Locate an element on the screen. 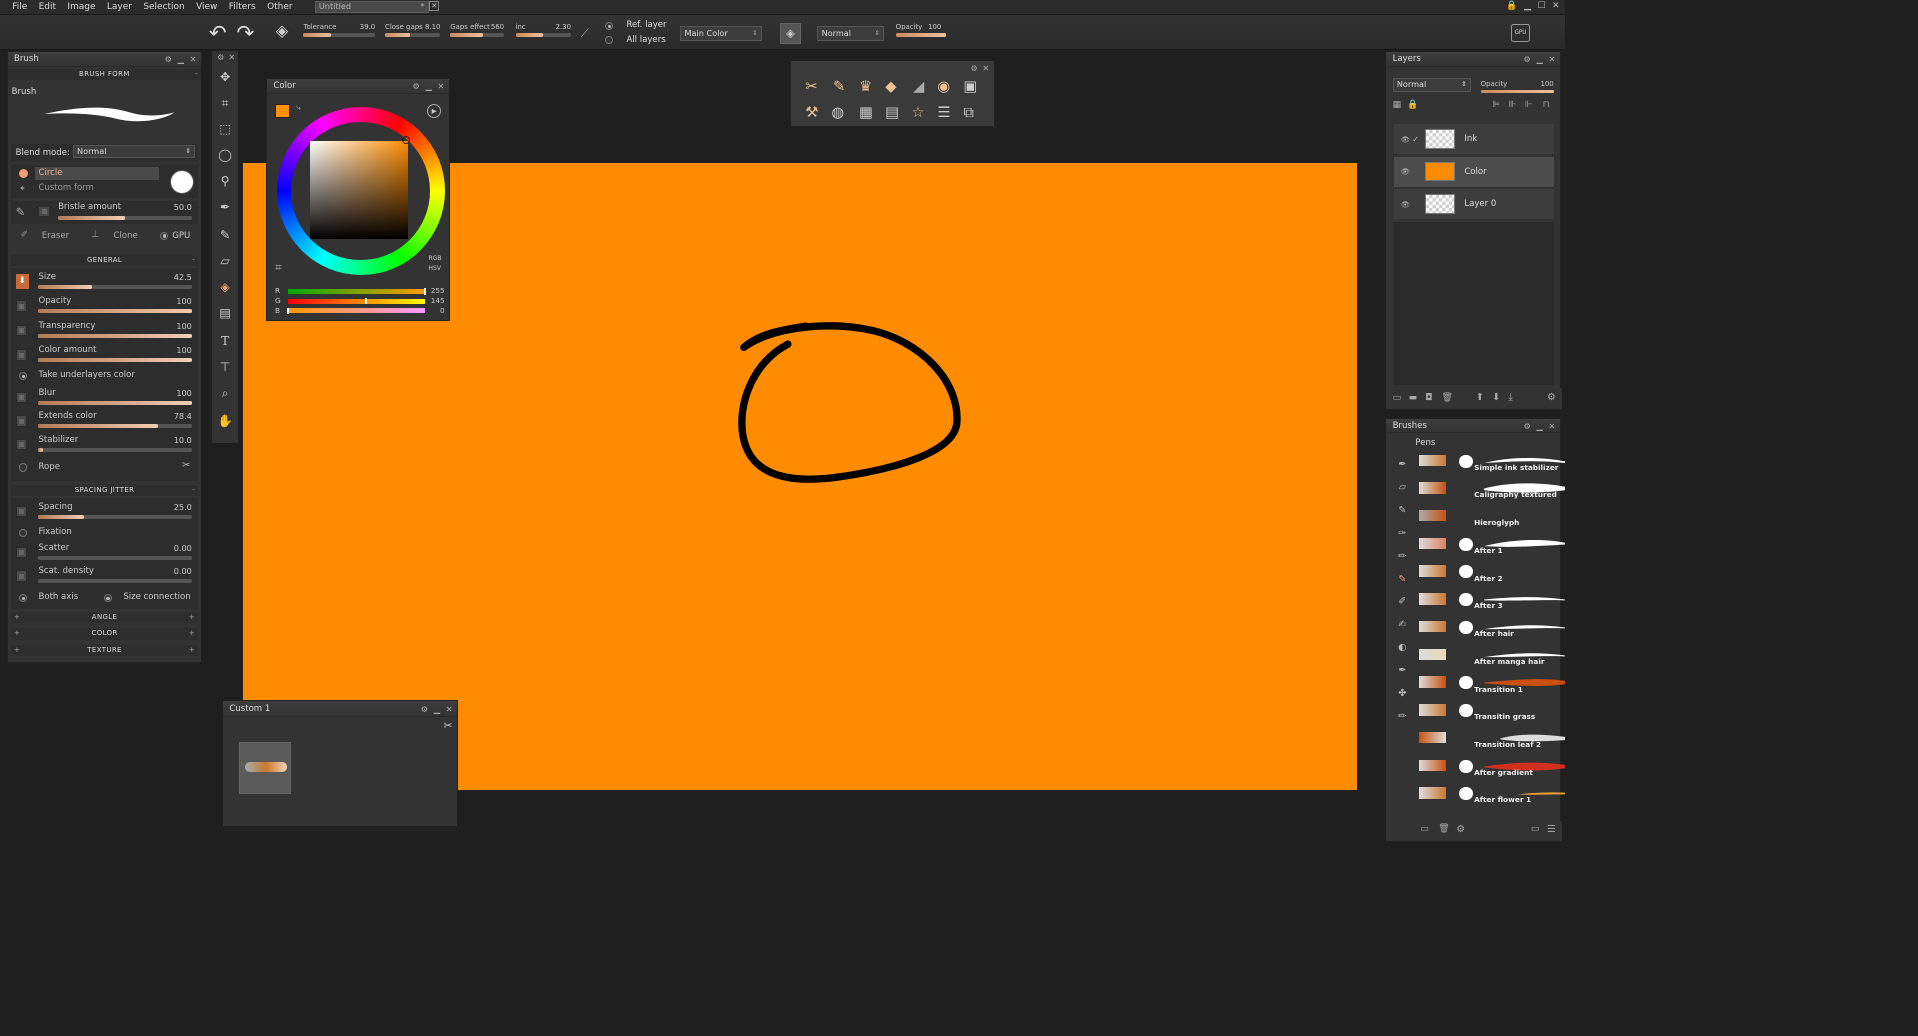 The image size is (1918, 1036). mask-icon: ◘ is located at coordinates (1428, 398).